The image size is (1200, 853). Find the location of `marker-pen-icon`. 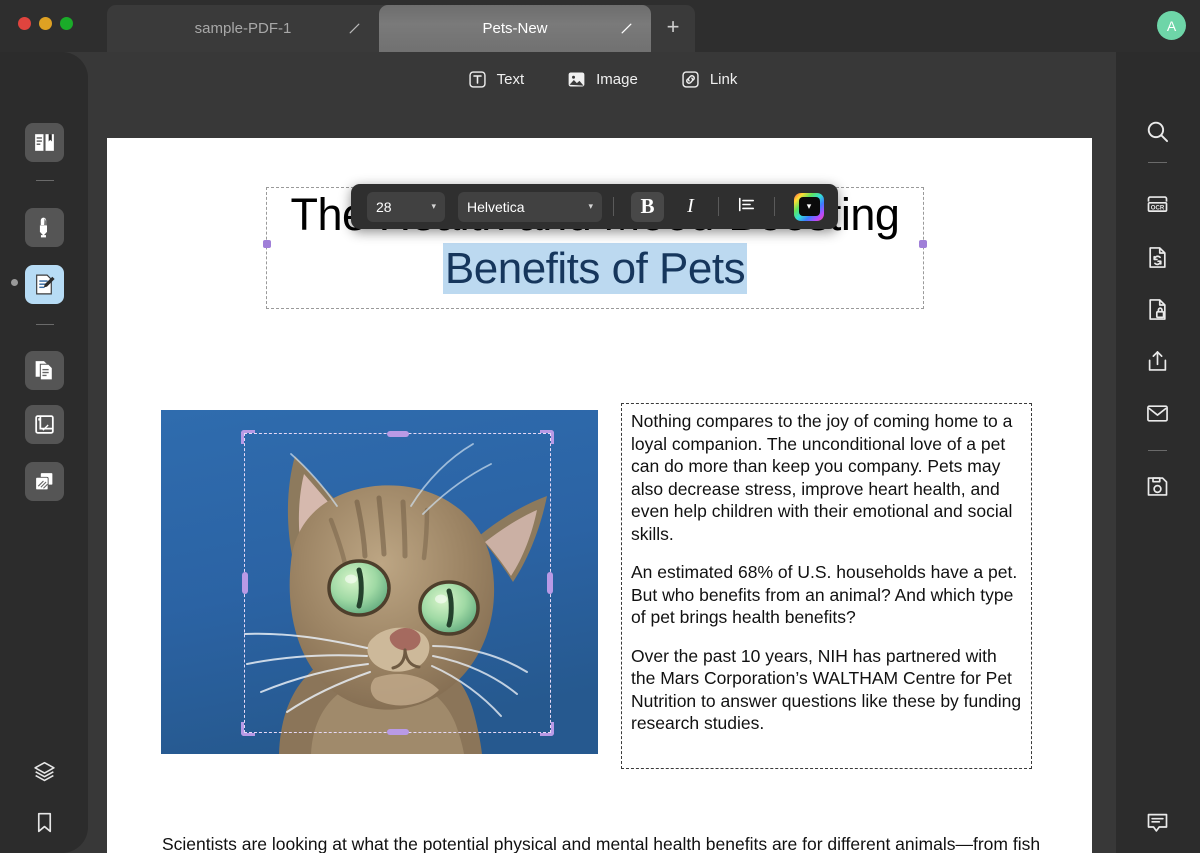

marker-pen-icon is located at coordinates (44, 227).